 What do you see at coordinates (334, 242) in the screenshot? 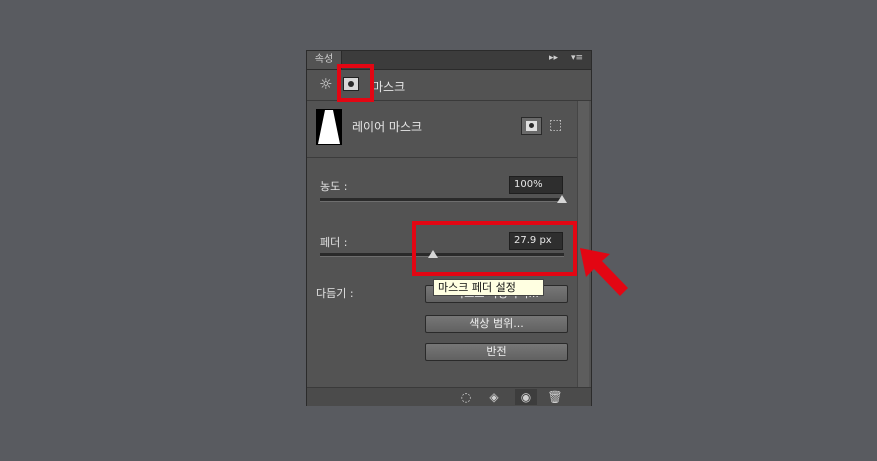
I see `feather-label: 페더 :` at bounding box center [334, 242].